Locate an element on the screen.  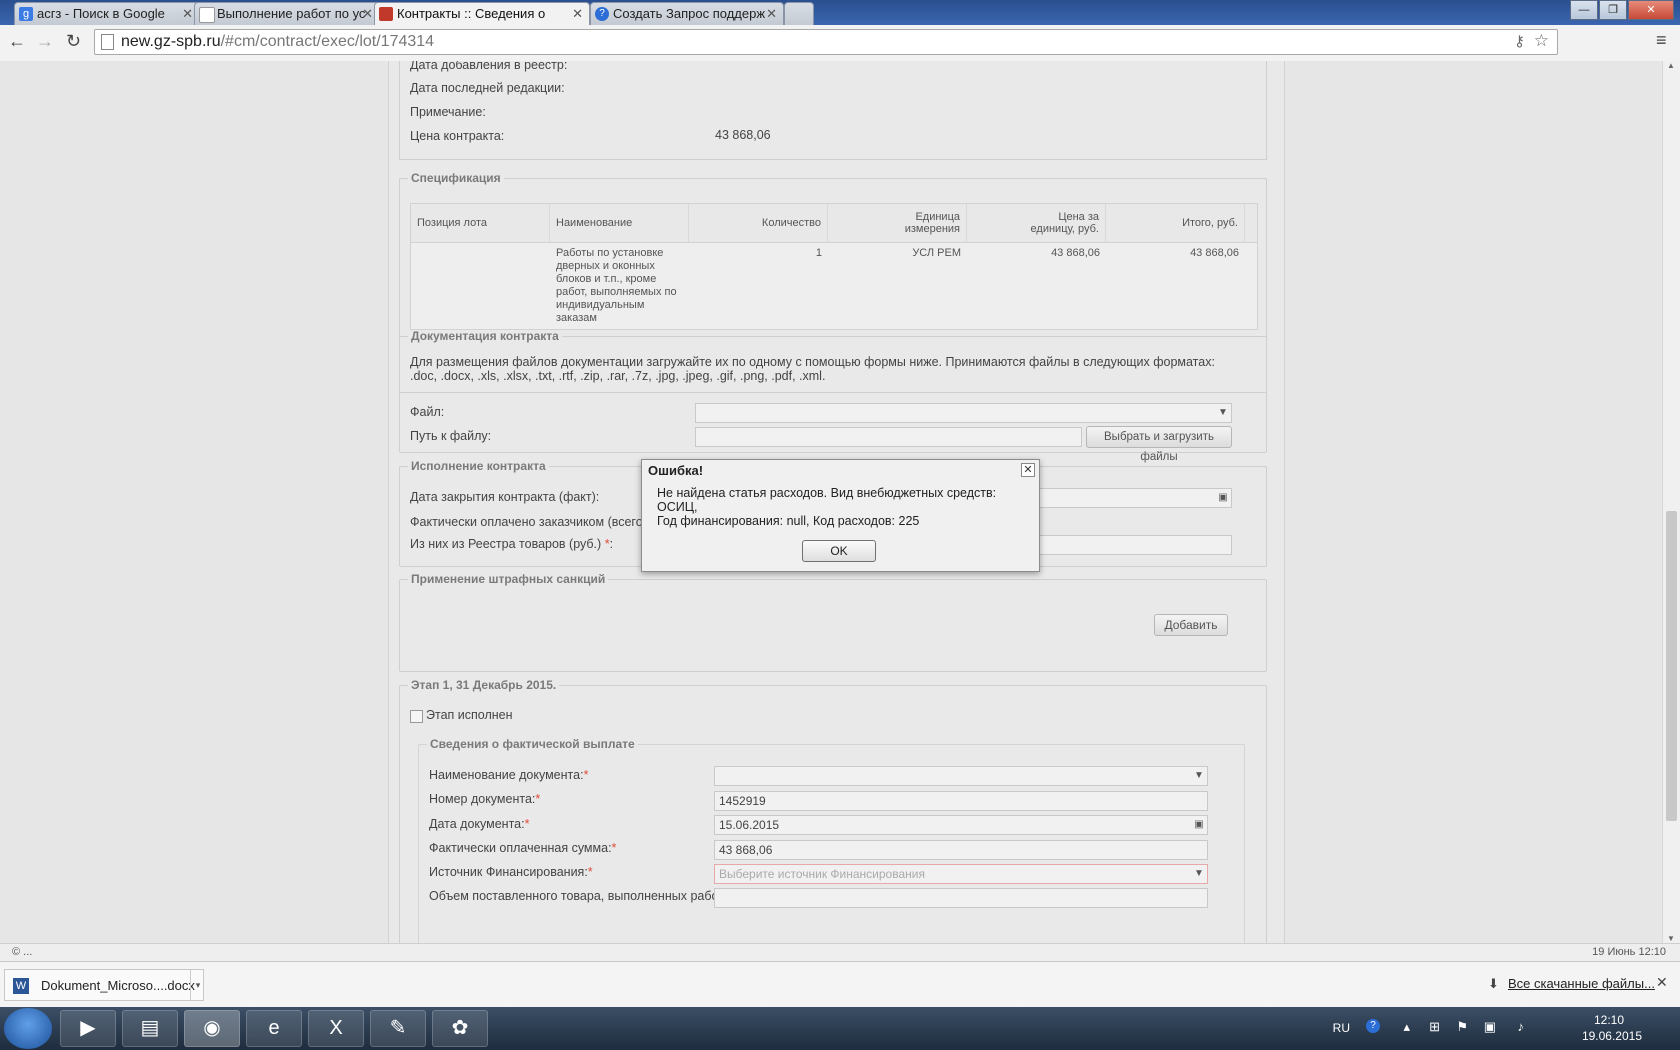
star-icon: ☆ is located at coordinates (1541, 41).